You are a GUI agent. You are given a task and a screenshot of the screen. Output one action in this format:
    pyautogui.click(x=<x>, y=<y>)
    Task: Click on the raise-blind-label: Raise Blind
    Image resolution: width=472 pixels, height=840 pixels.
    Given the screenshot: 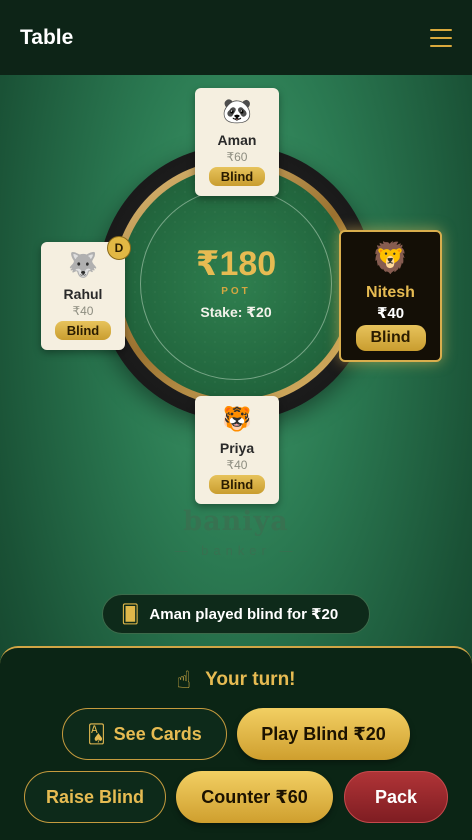 What is the action you would take?
    pyautogui.click(x=95, y=796)
    